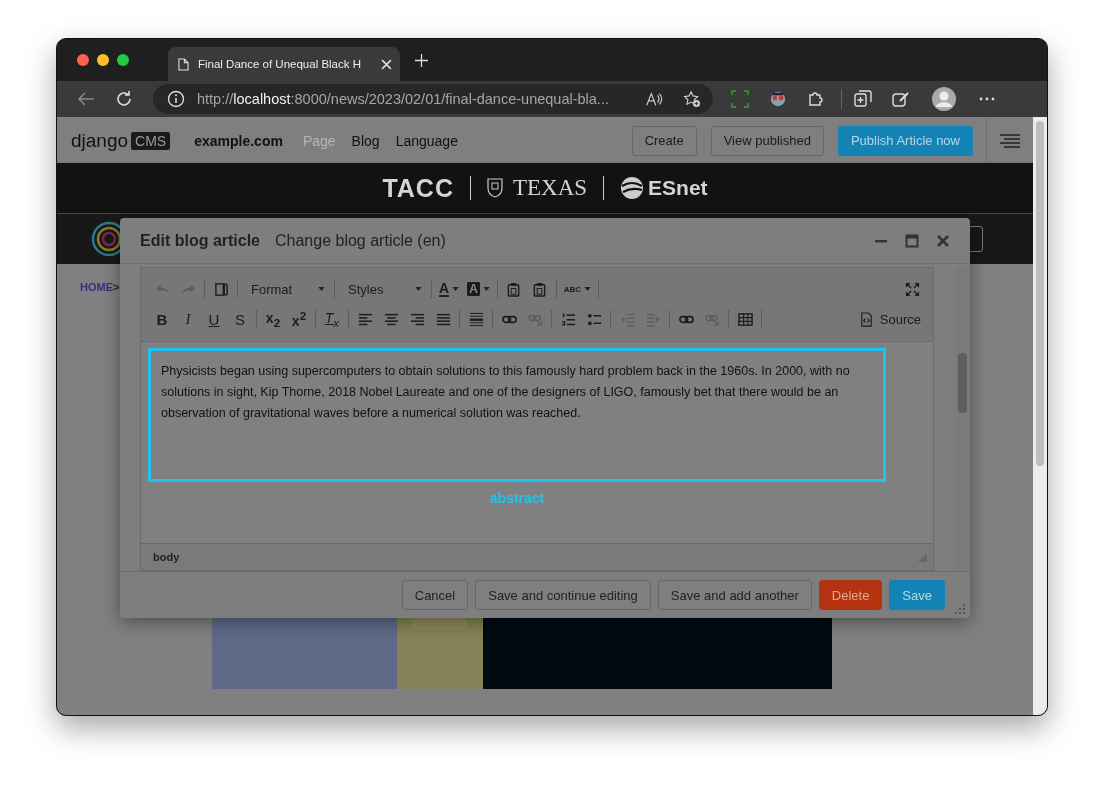  What do you see at coordinates (678, 188) in the screenshot?
I see `partner-logo: ESnet` at bounding box center [678, 188].